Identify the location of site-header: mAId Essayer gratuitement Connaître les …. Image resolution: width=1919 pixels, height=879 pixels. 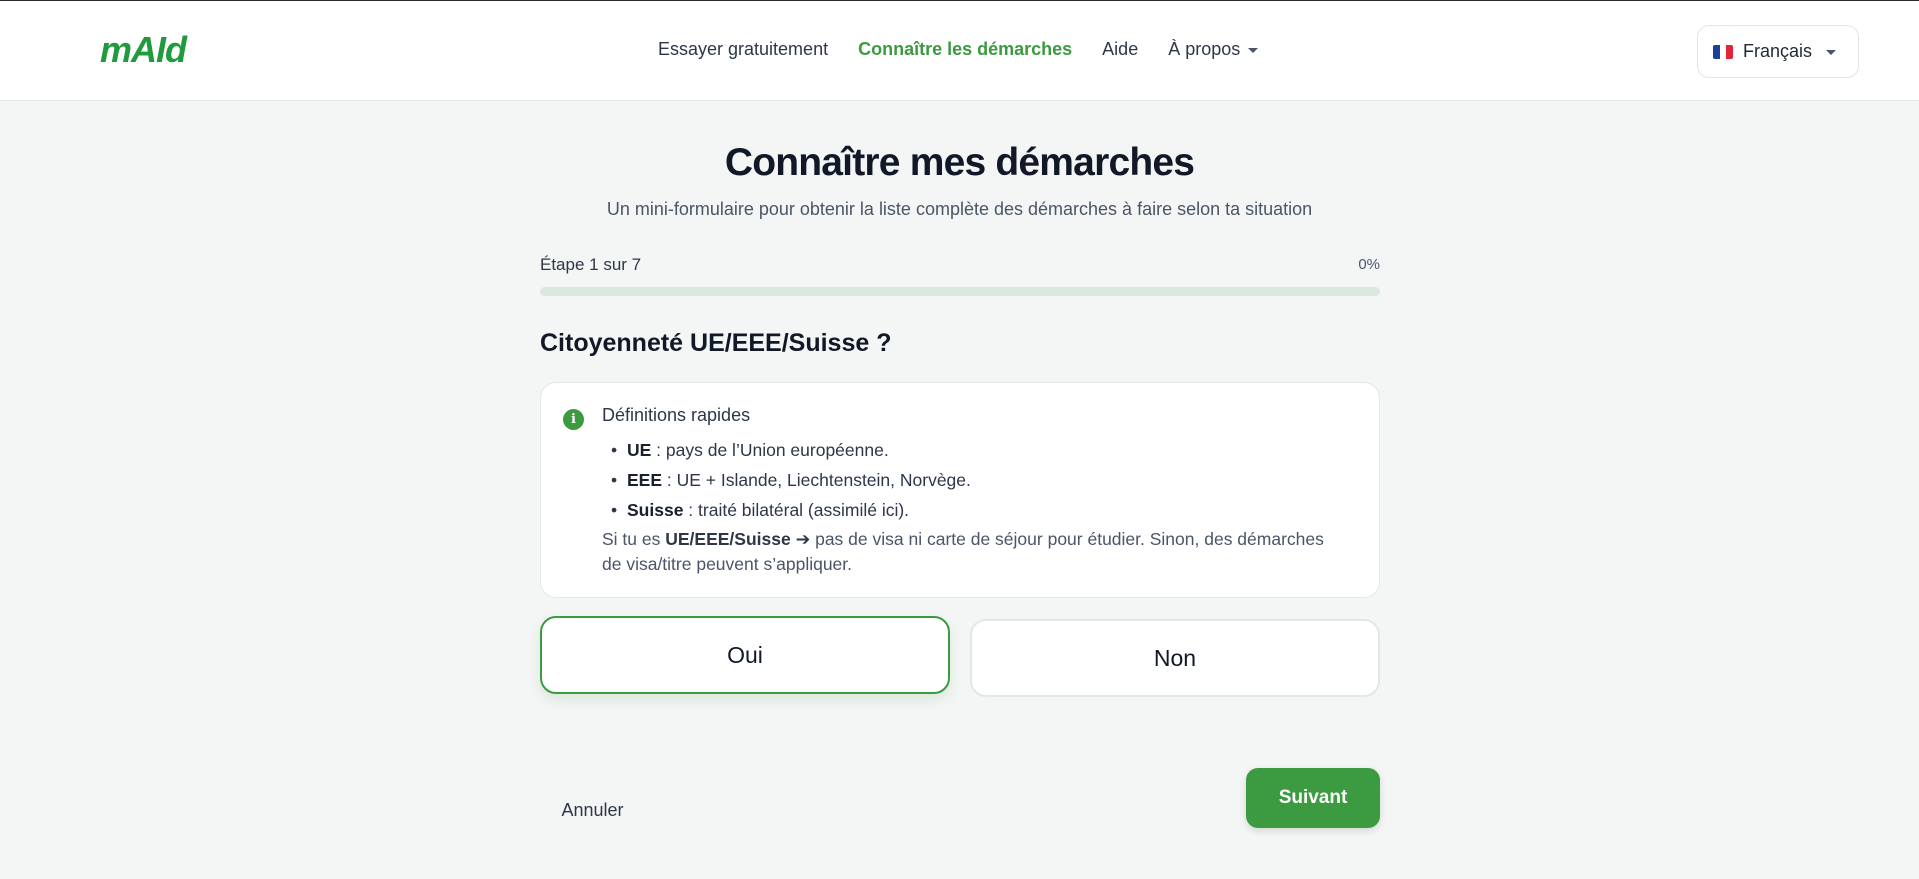
(959, 51).